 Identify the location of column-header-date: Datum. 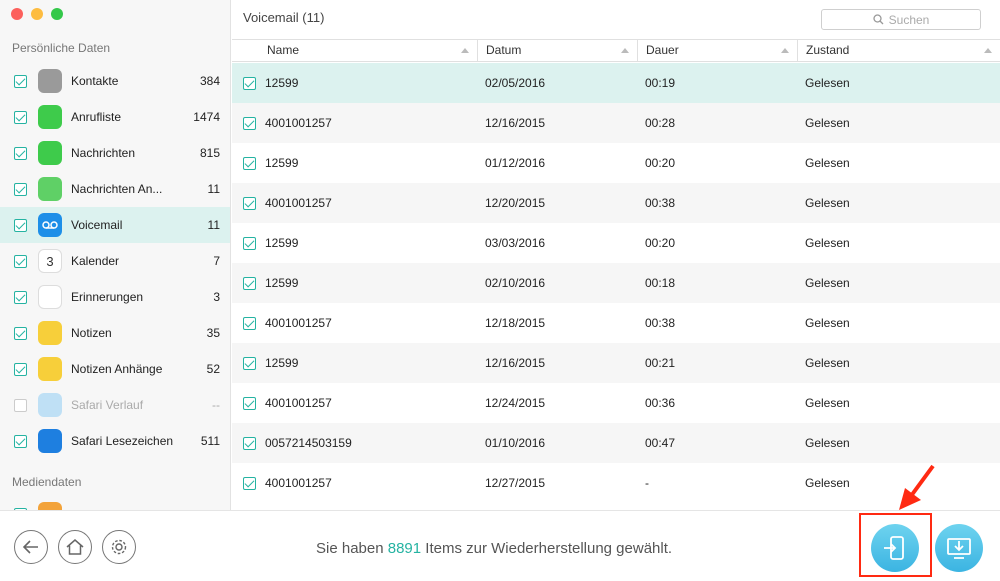
(558, 50).